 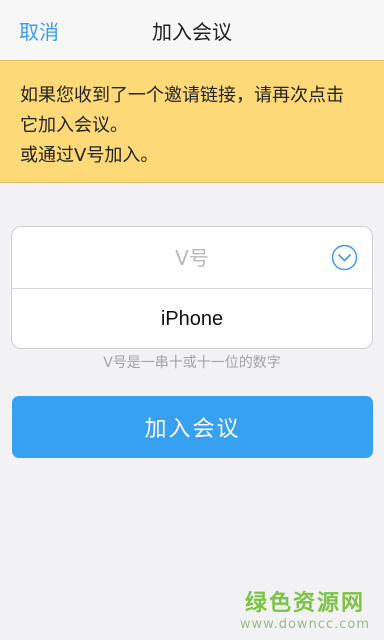 I want to click on display-name-row, so click(x=192, y=318).